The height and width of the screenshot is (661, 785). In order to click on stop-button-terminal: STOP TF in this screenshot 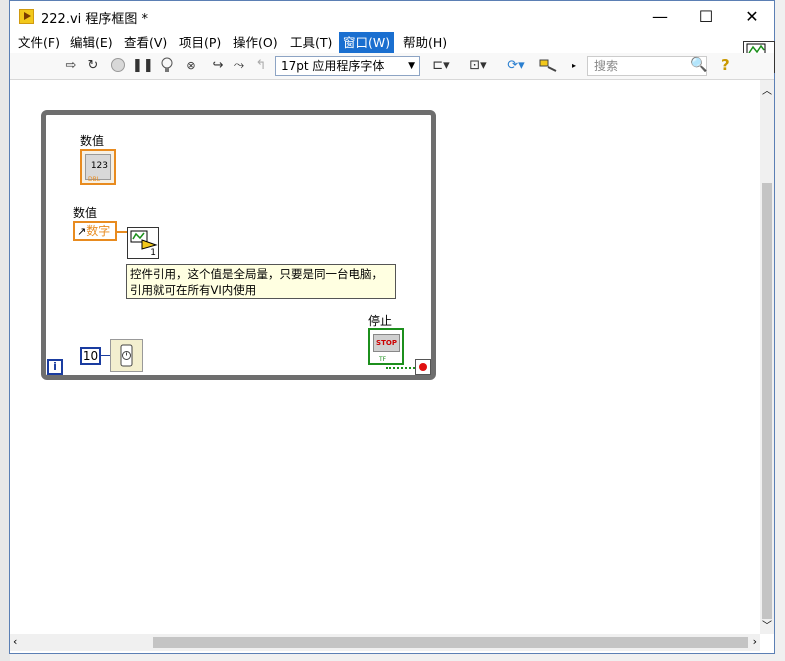, I will do `click(386, 346)`.